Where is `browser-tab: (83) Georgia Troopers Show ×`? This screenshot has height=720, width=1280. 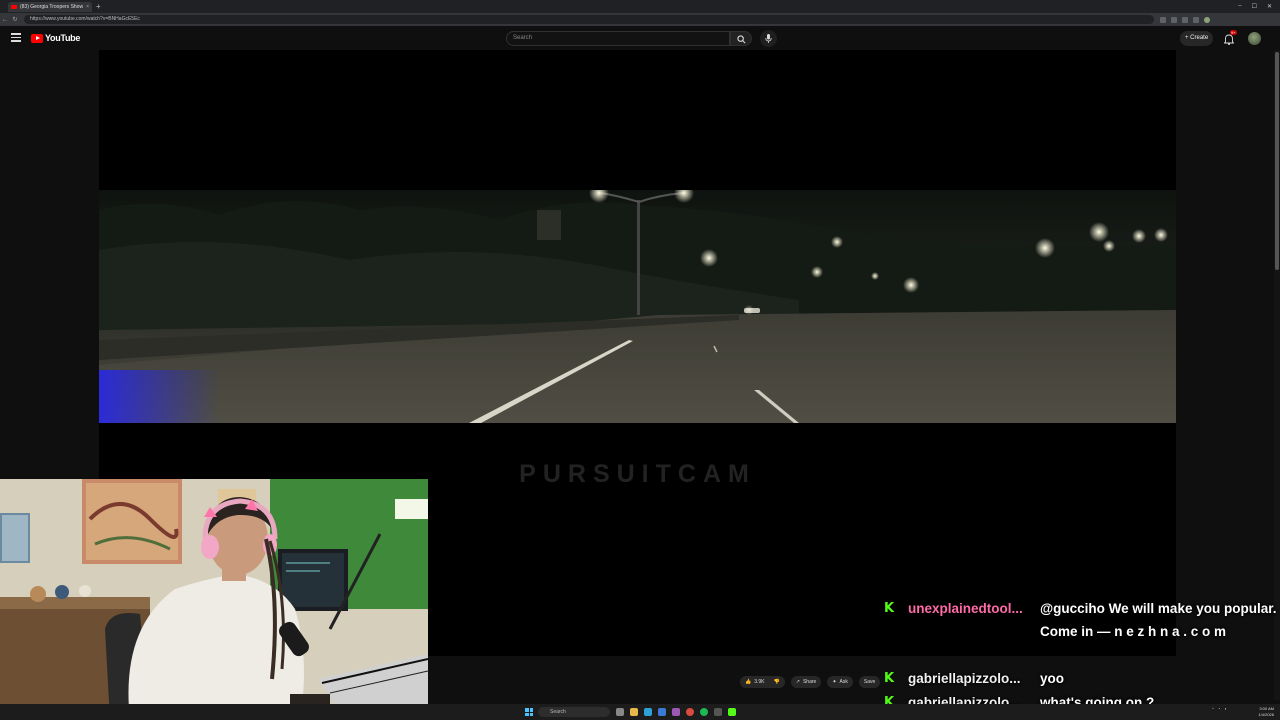 browser-tab: (83) Georgia Troopers Show × is located at coordinates (50, 6).